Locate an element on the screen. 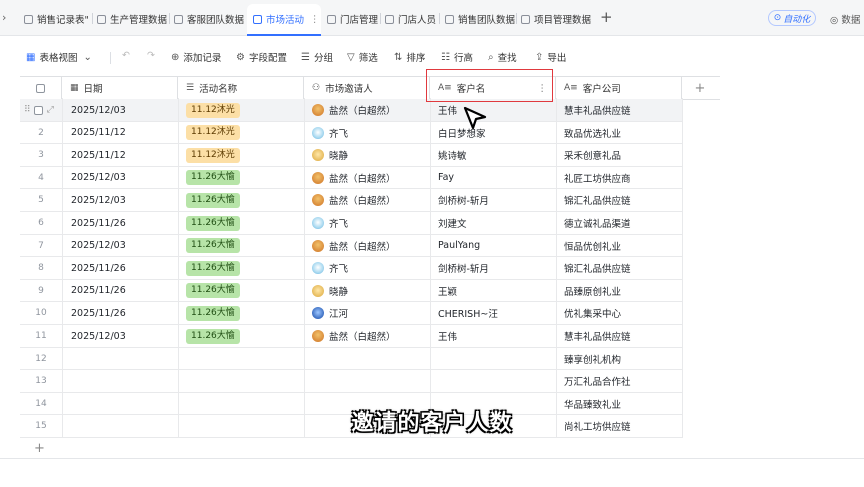 Image resolution: width=864 pixels, height=487 pixels. add-record-button: ⊕ 添加记录 is located at coordinates (196, 57).